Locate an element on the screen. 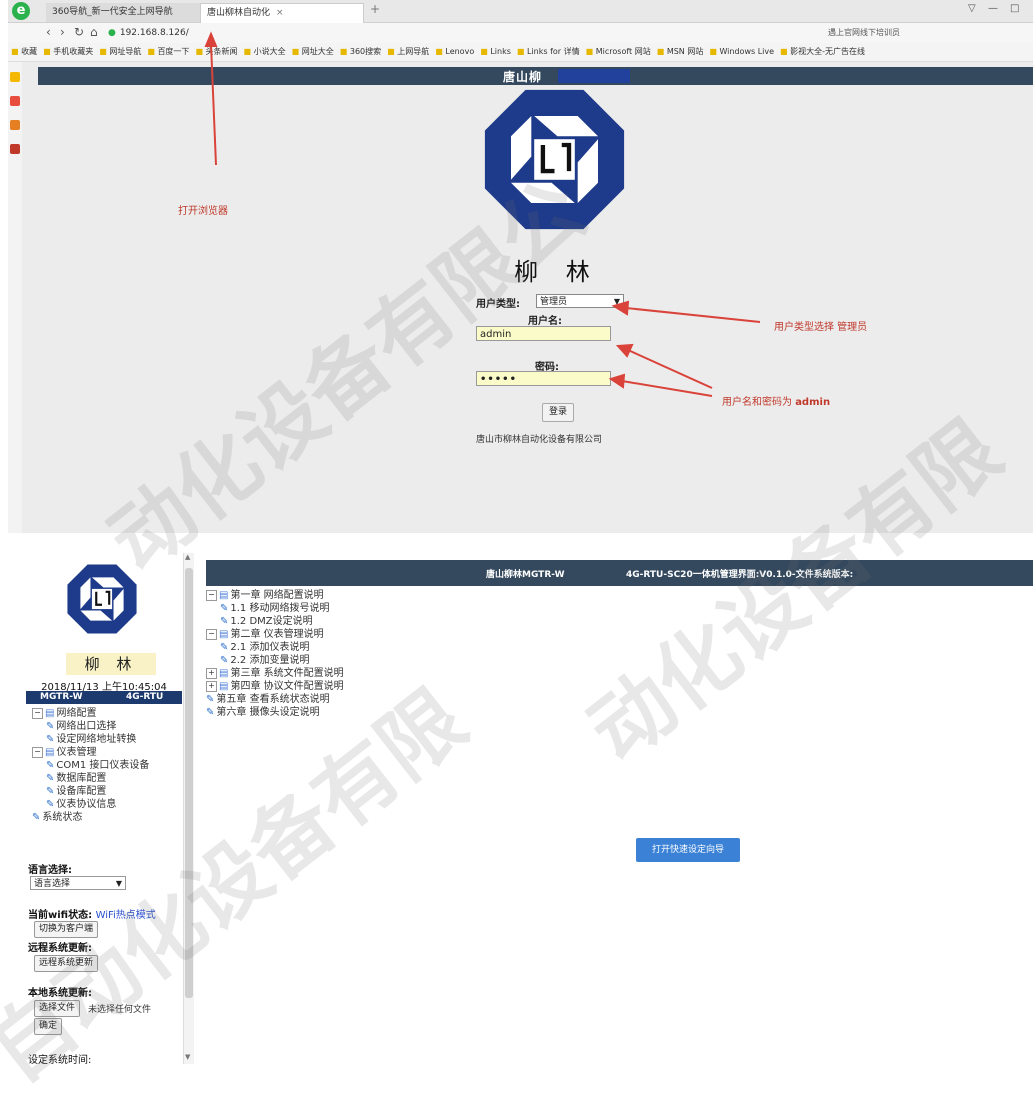  header-right: 4G-RTU-SC20一体机管理界面:V0.1.0-文件系统版本: is located at coordinates (740, 575).